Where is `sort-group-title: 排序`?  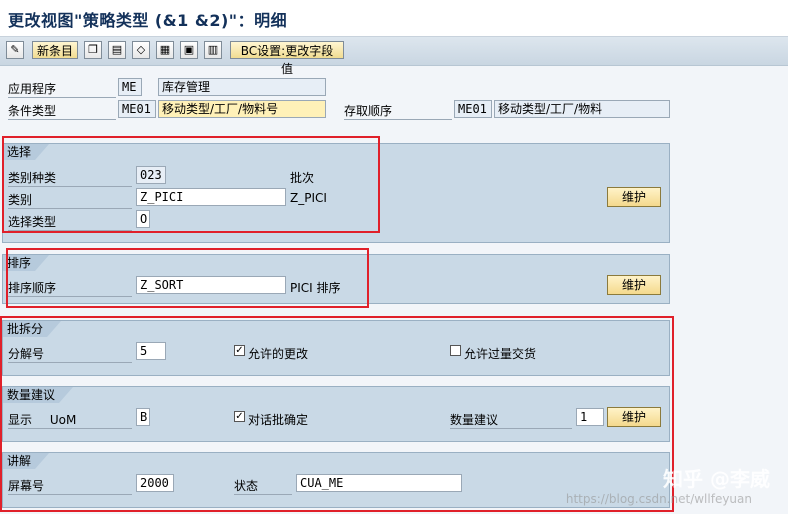
sort-group-title: 排序 is located at coordinates (26, 263).